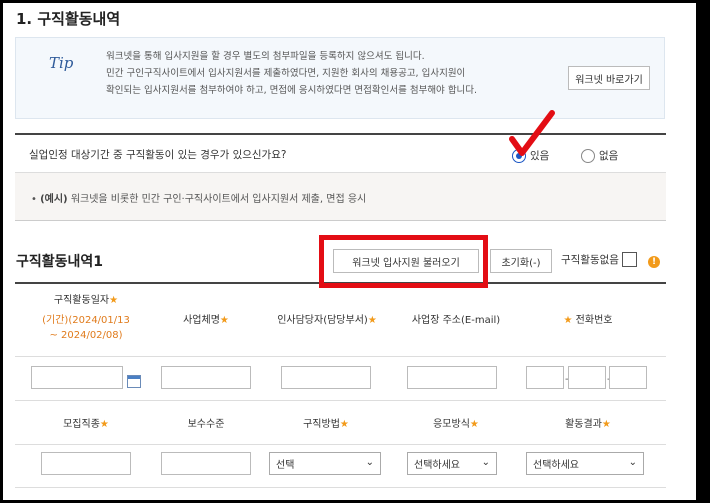 This screenshot has height=503, width=710. What do you see at coordinates (583, 424) in the screenshot?
I see `header-result-label: 활동결과` at bounding box center [583, 424].